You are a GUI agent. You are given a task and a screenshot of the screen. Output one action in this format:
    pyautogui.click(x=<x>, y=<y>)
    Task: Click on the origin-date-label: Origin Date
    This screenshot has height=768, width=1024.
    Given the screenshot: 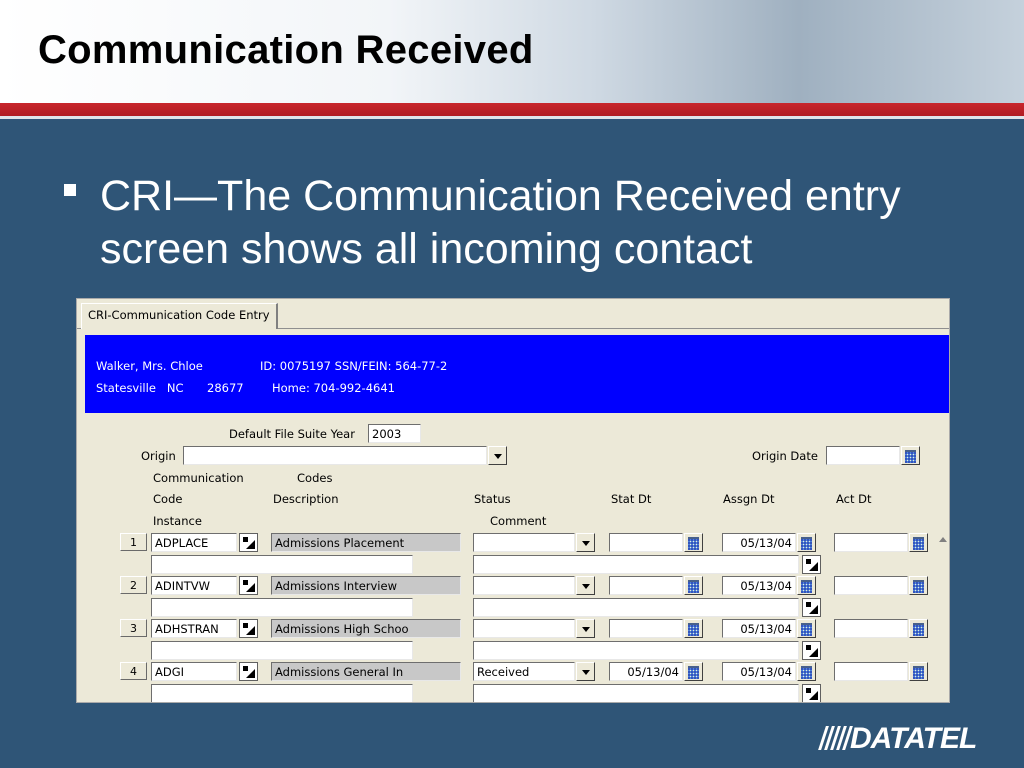 What is the action you would take?
    pyautogui.click(x=785, y=456)
    